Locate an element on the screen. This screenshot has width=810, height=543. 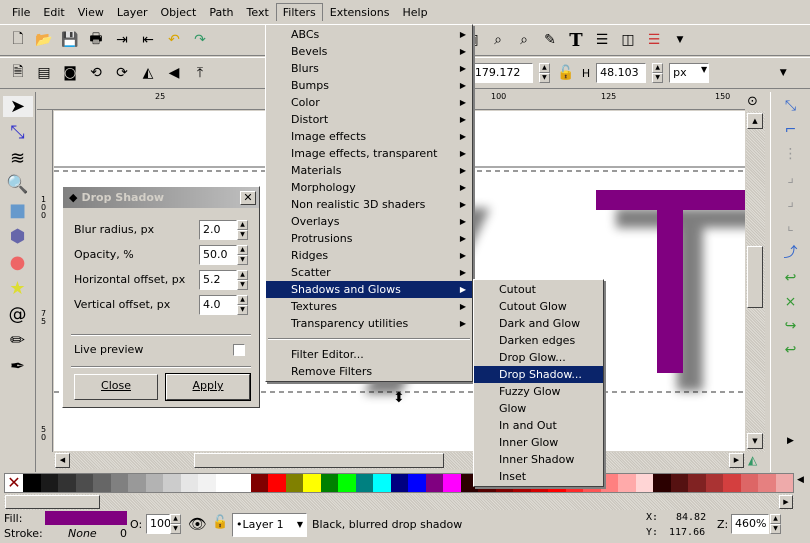
ellipse-tool-icon: ● is located at coordinates (18, 262).